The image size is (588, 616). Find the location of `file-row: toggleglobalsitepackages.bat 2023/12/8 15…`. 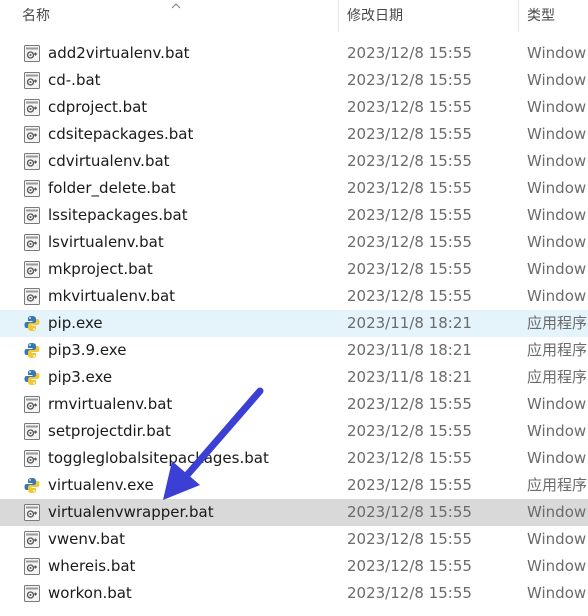

file-row: toggleglobalsitepackages.bat 2023/12/8 15… is located at coordinates (294, 458).